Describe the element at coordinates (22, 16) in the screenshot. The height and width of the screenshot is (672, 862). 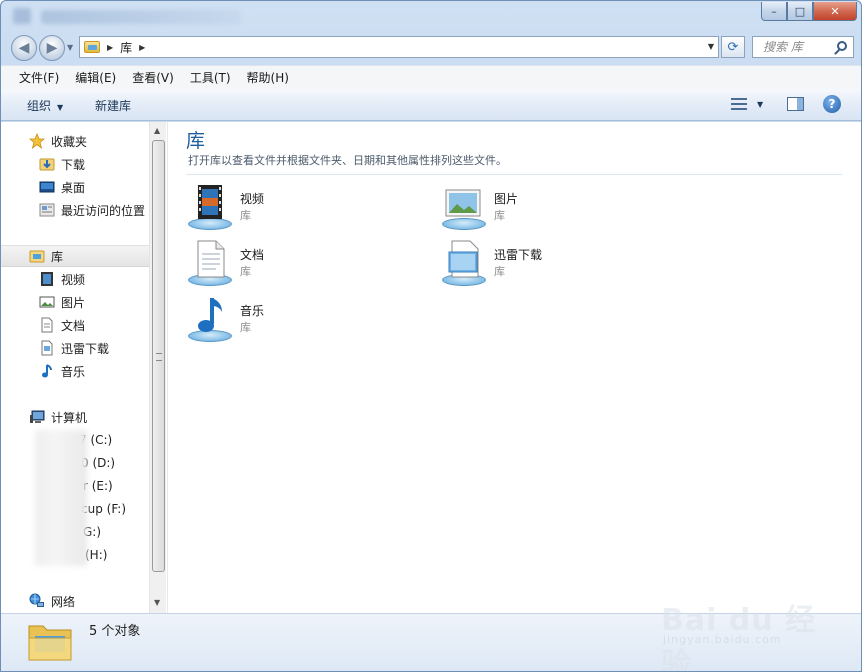
I see `window-icon-blurred` at that location.